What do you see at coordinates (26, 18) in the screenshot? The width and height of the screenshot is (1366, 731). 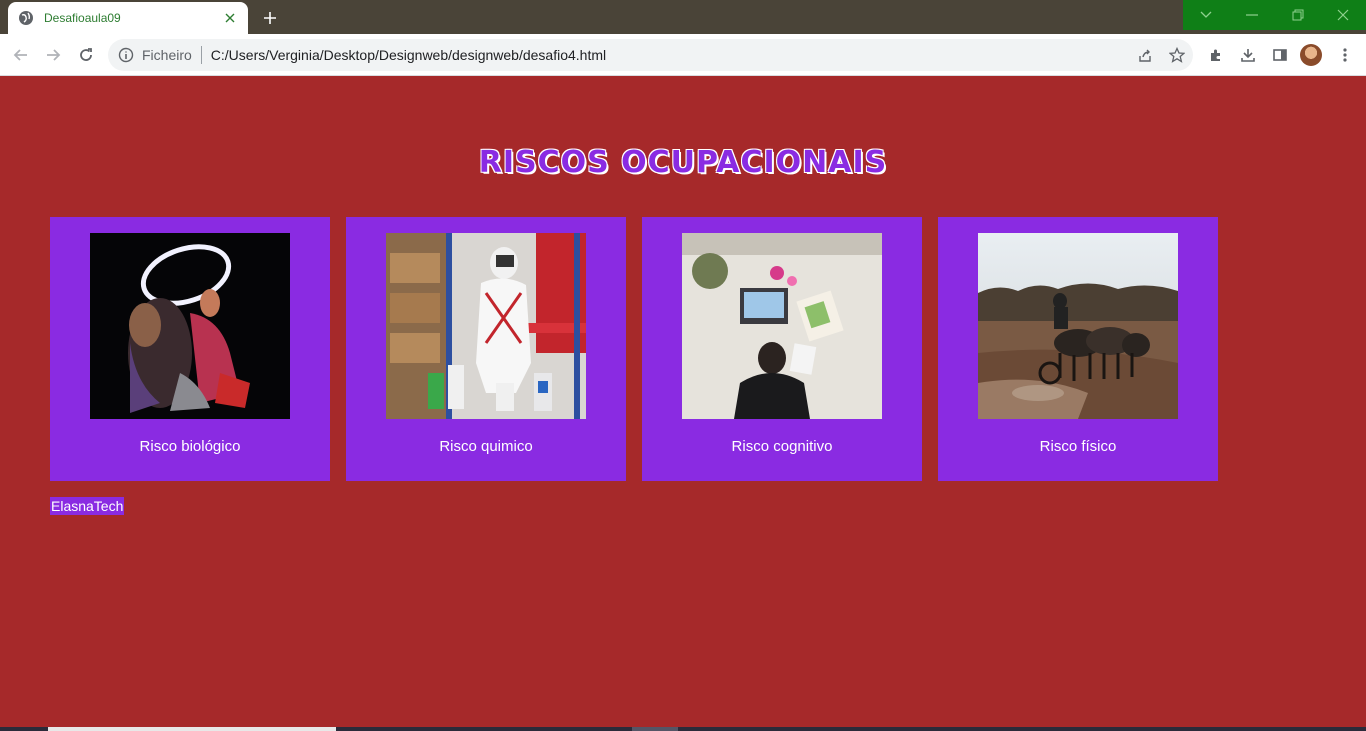 I see `globe-icon` at bounding box center [26, 18].